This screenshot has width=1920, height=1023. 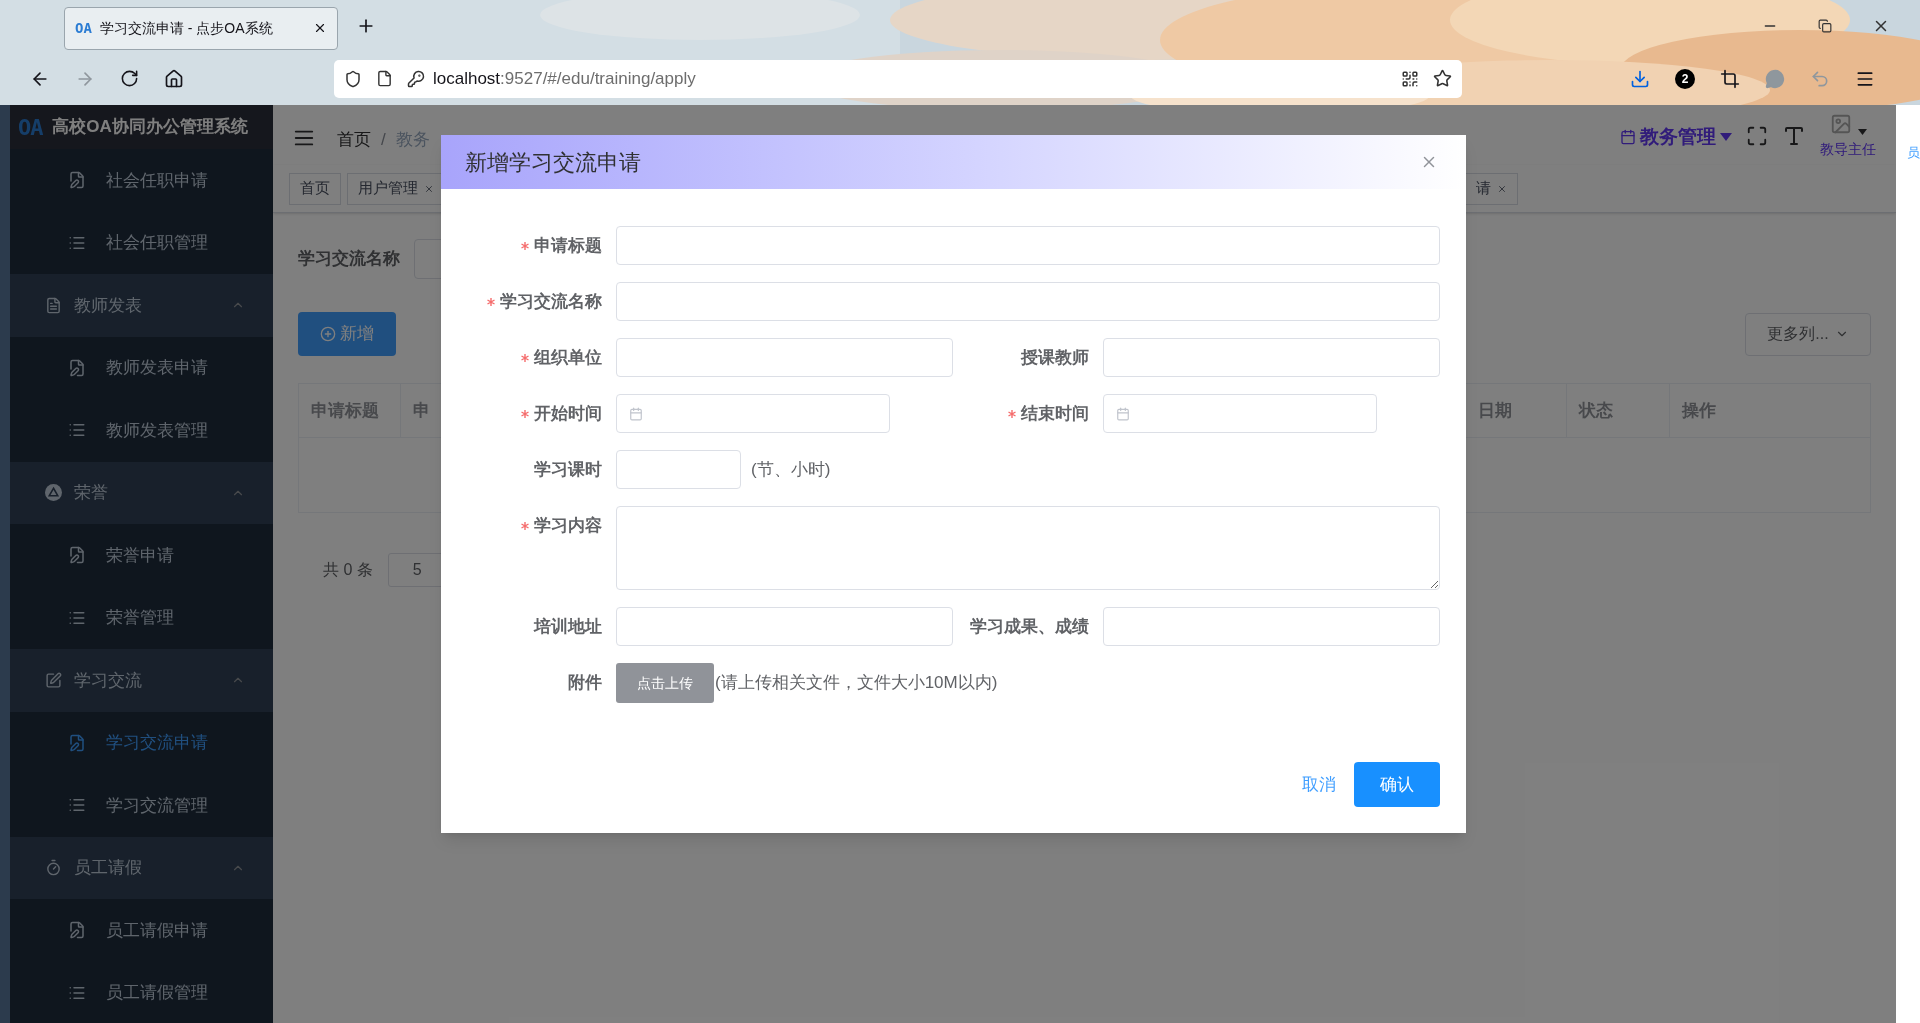 What do you see at coordinates (30, 127) in the screenshot?
I see `logo: OA` at bounding box center [30, 127].